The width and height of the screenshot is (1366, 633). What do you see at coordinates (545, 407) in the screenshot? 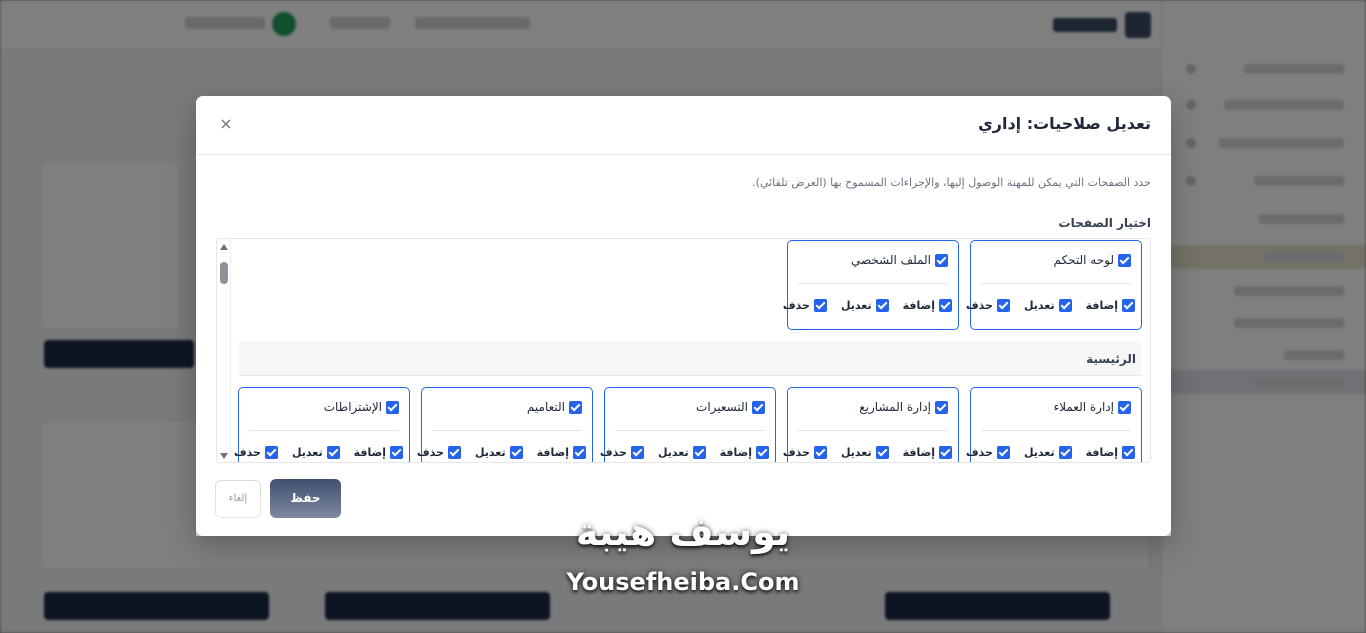
I see `page-label: التعاميم` at bounding box center [545, 407].